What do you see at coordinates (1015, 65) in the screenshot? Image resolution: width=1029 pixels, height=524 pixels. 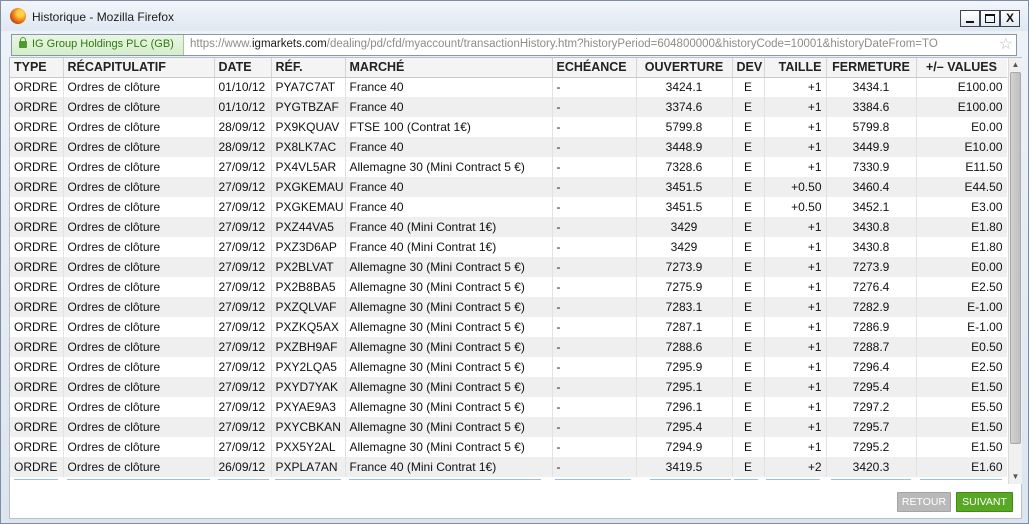 I see `scroll-up-icon: ▲` at bounding box center [1015, 65].